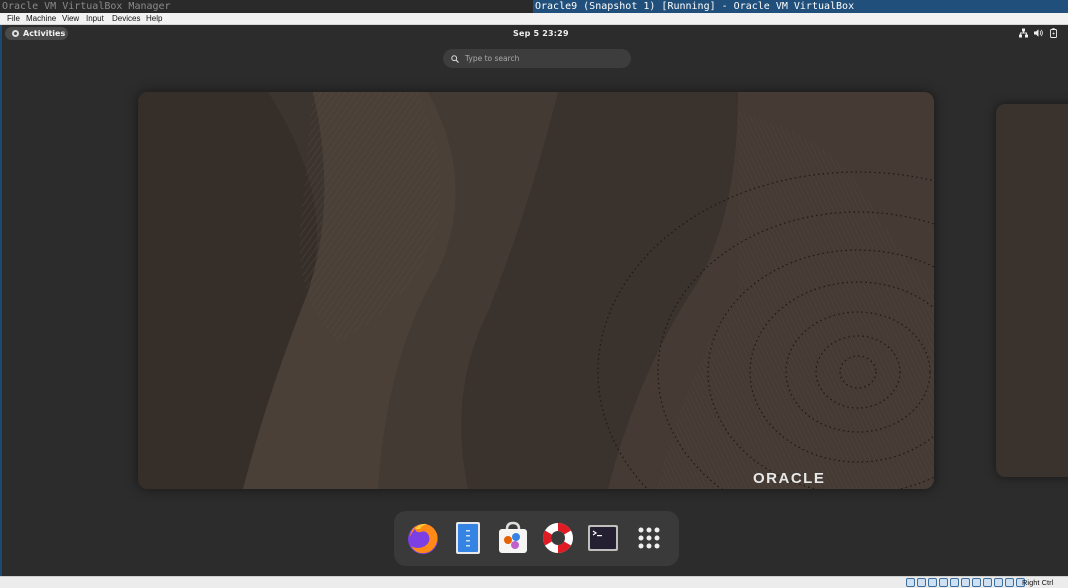 The width and height of the screenshot is (1068, 588). Describe the element at coordinates (1053, 33) in the screenshot. I see `battery-icon` at that location.